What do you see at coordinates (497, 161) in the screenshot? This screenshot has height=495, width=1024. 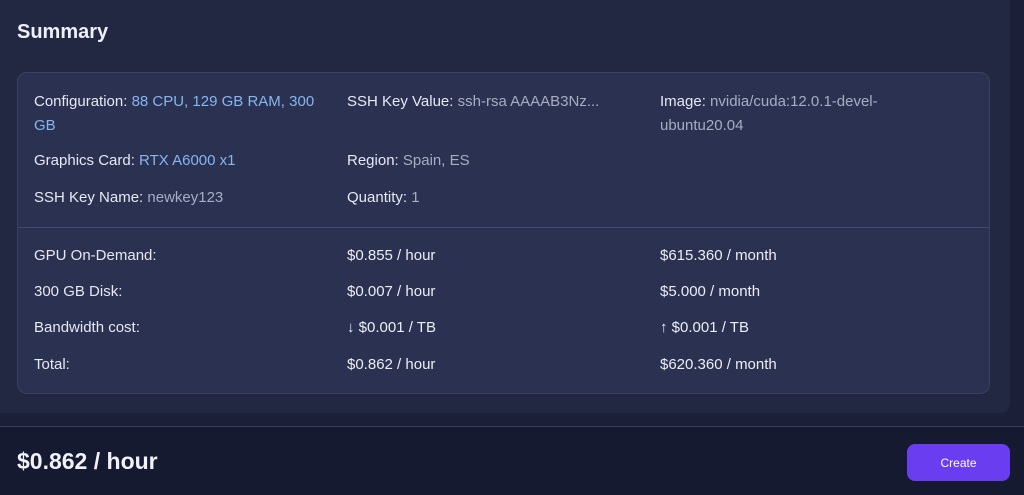 I see `region-row: Region: Spain, ES` at bounding box center [497, 161].